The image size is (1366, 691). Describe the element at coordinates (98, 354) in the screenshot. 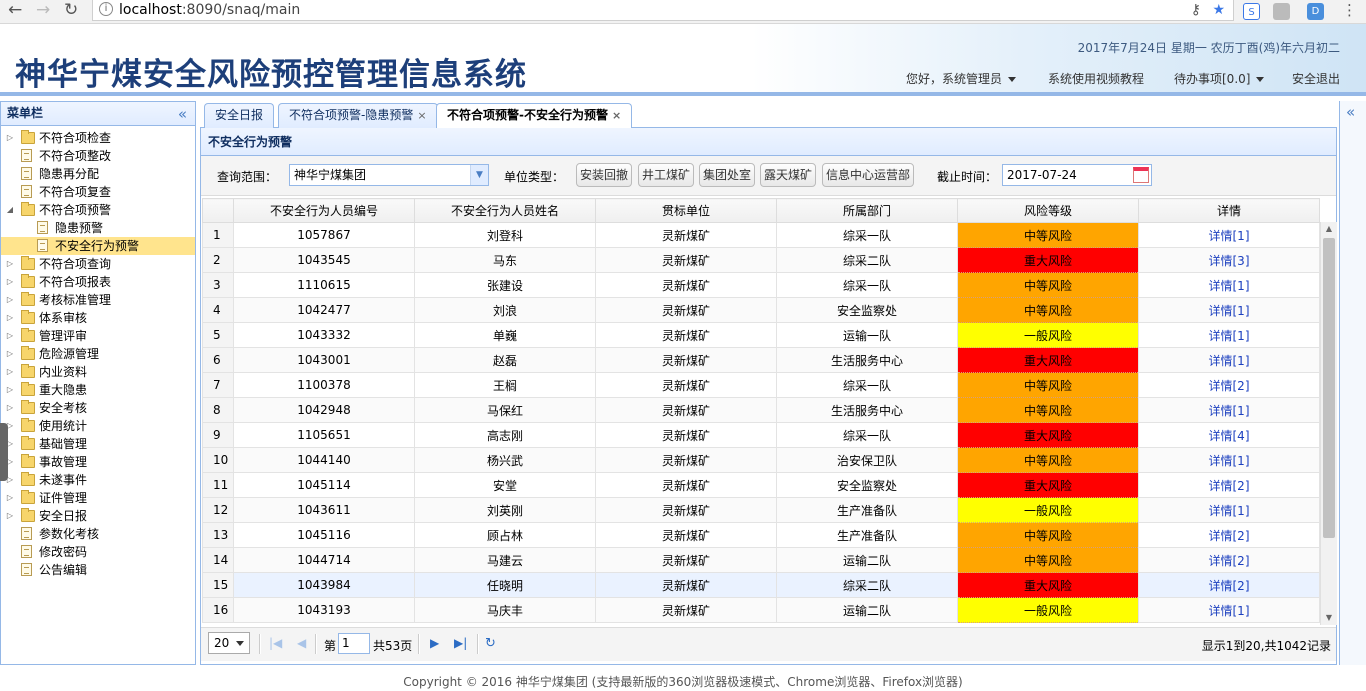

I see `sidebar-item: ▷ 危险源管理` at that location.